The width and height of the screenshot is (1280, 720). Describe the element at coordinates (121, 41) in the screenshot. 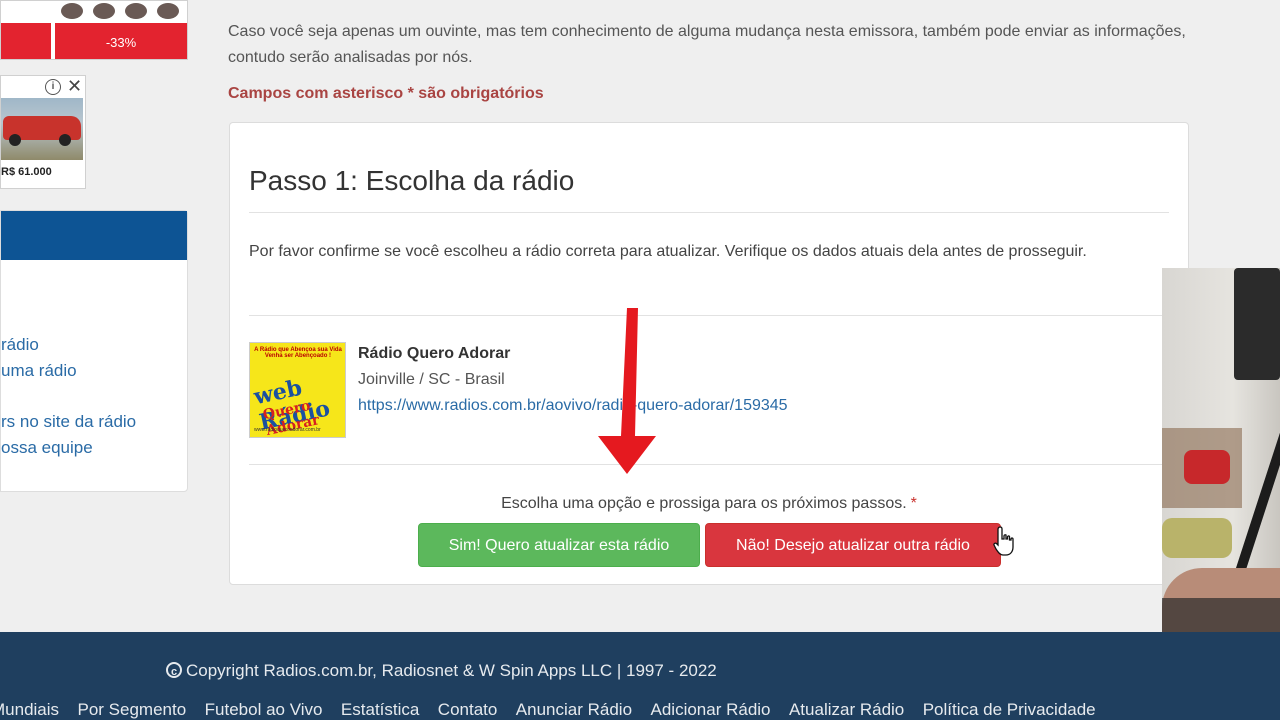

I see `ad-discount-badge: -33%` at that location.